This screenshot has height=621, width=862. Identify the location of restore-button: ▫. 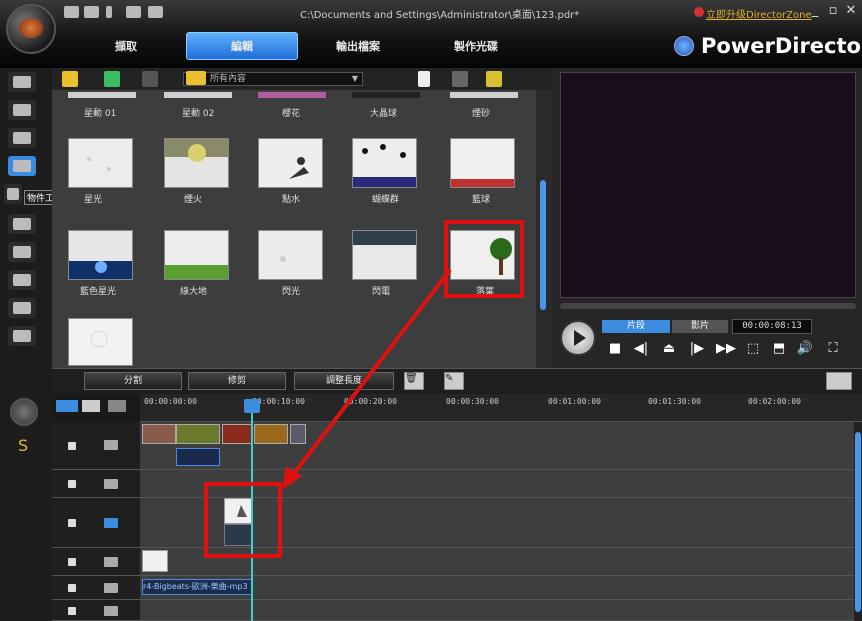
(833, 10).